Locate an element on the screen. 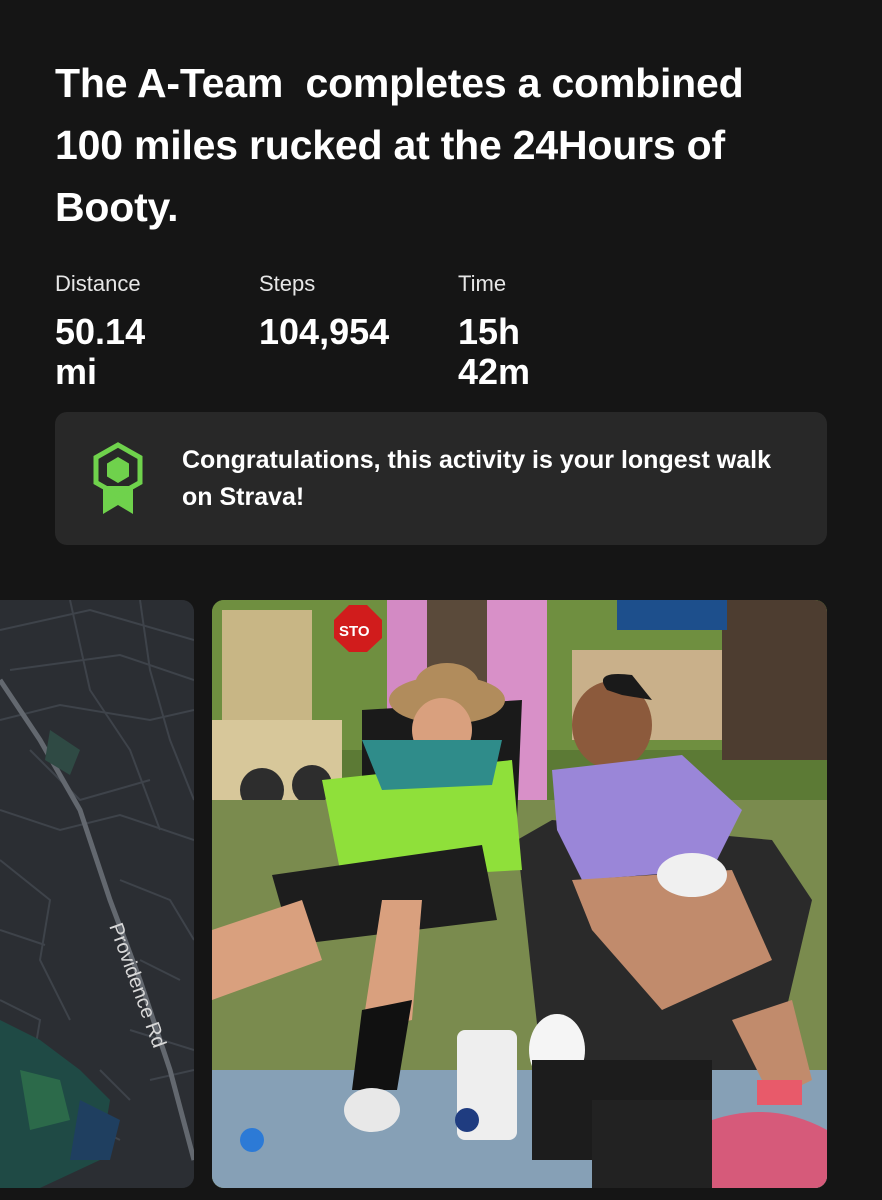  route-map: Providence Rd is located at coordinates (97, 894).